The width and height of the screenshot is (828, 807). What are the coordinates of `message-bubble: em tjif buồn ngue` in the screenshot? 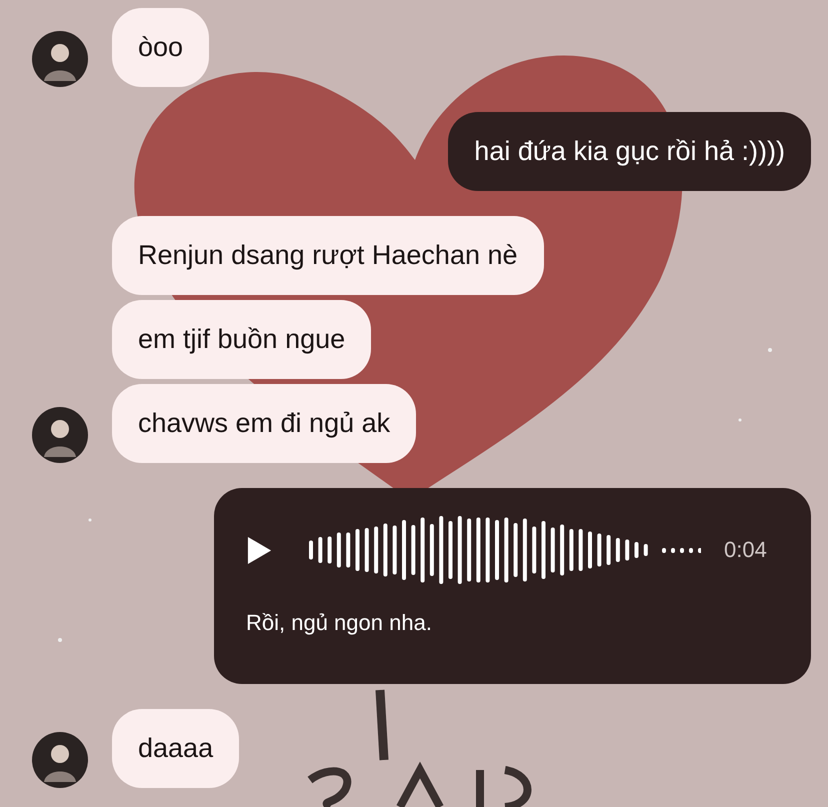 It's located at (242, 339).